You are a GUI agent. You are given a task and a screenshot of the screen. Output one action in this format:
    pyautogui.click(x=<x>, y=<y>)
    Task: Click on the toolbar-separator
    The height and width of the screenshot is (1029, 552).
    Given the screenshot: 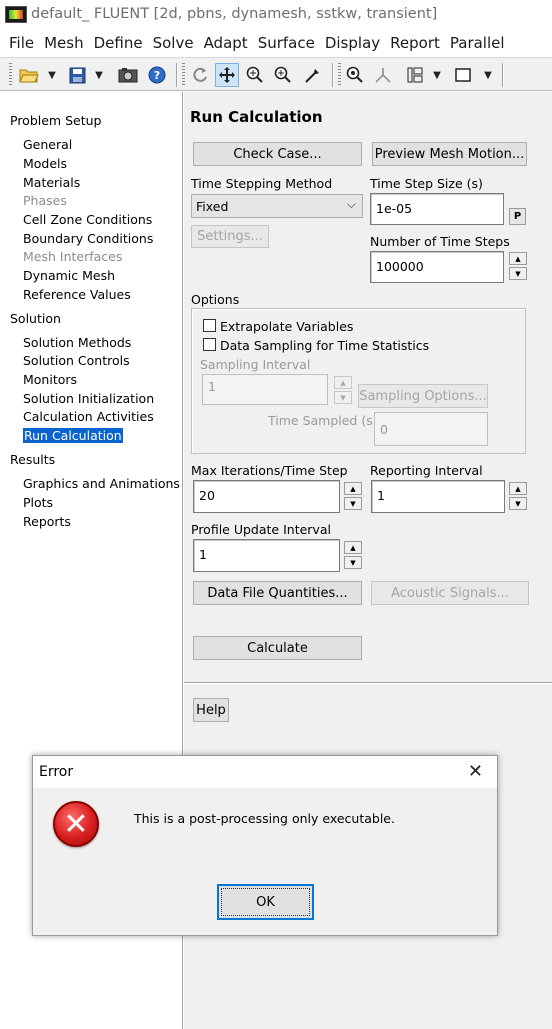 What is the action you would take?
    pyautogui.click(x=503, y=75)
    